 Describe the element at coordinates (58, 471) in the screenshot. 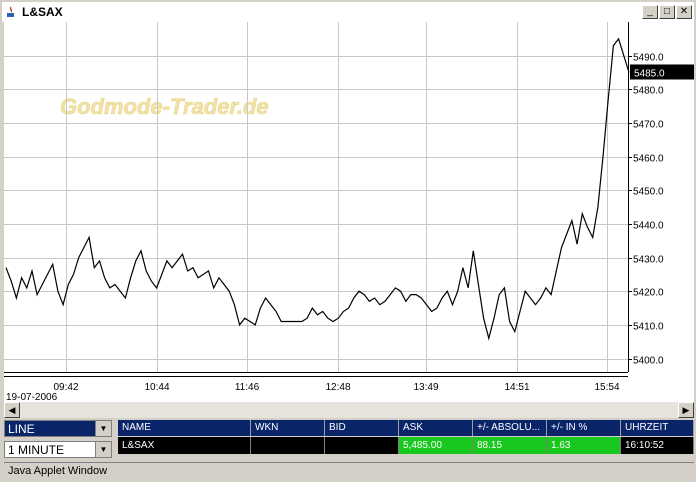

I see `status-text: Java Applet Window` at that location.